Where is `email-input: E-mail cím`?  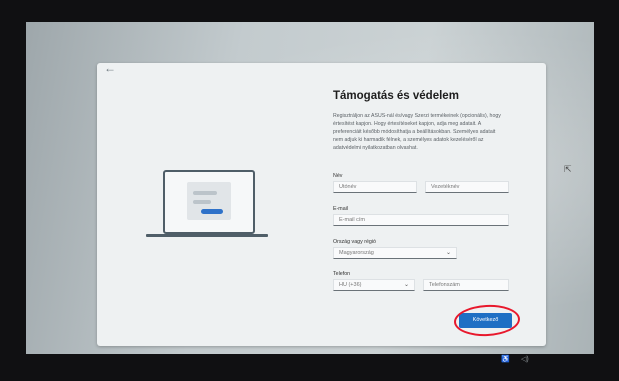 email-input: E-mail cím is located at coordinates (421, 220).